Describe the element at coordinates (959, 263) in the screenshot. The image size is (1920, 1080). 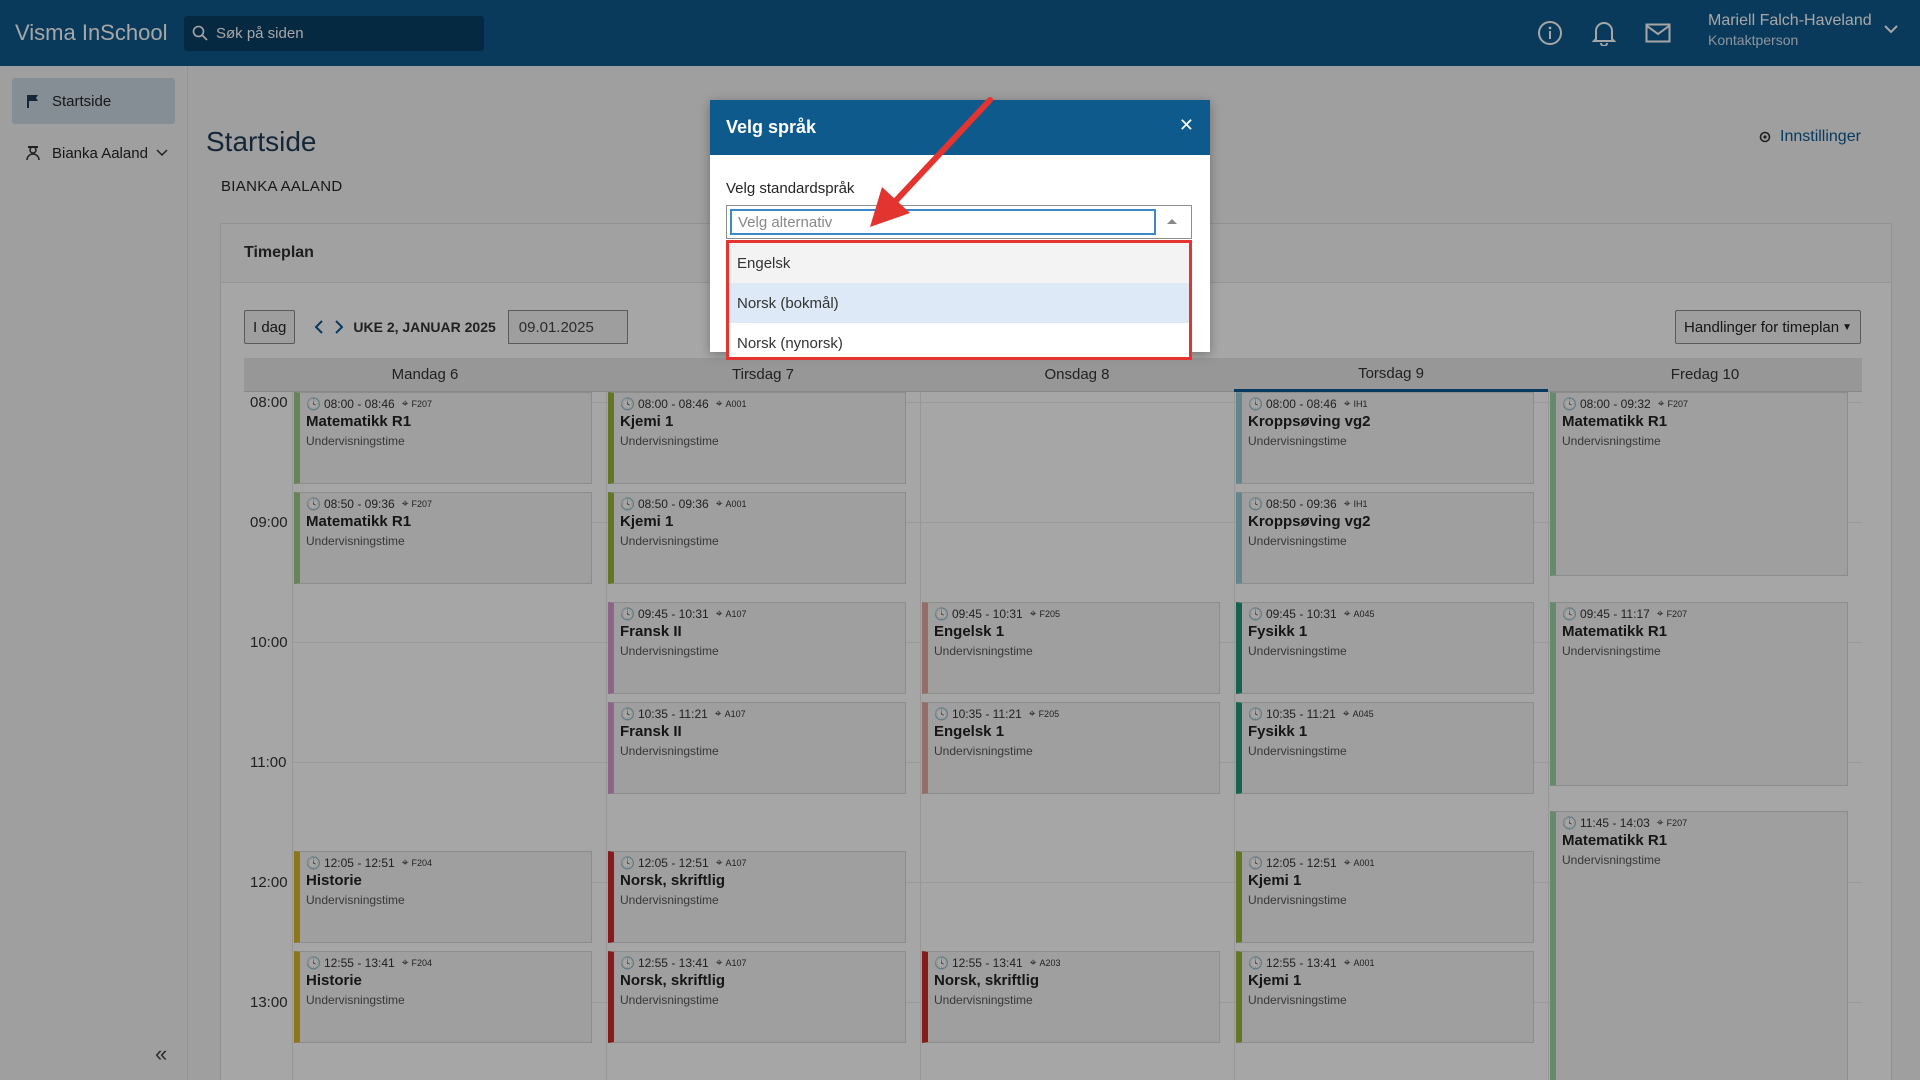
I see `option-engelsk: Engelsk` at that location.